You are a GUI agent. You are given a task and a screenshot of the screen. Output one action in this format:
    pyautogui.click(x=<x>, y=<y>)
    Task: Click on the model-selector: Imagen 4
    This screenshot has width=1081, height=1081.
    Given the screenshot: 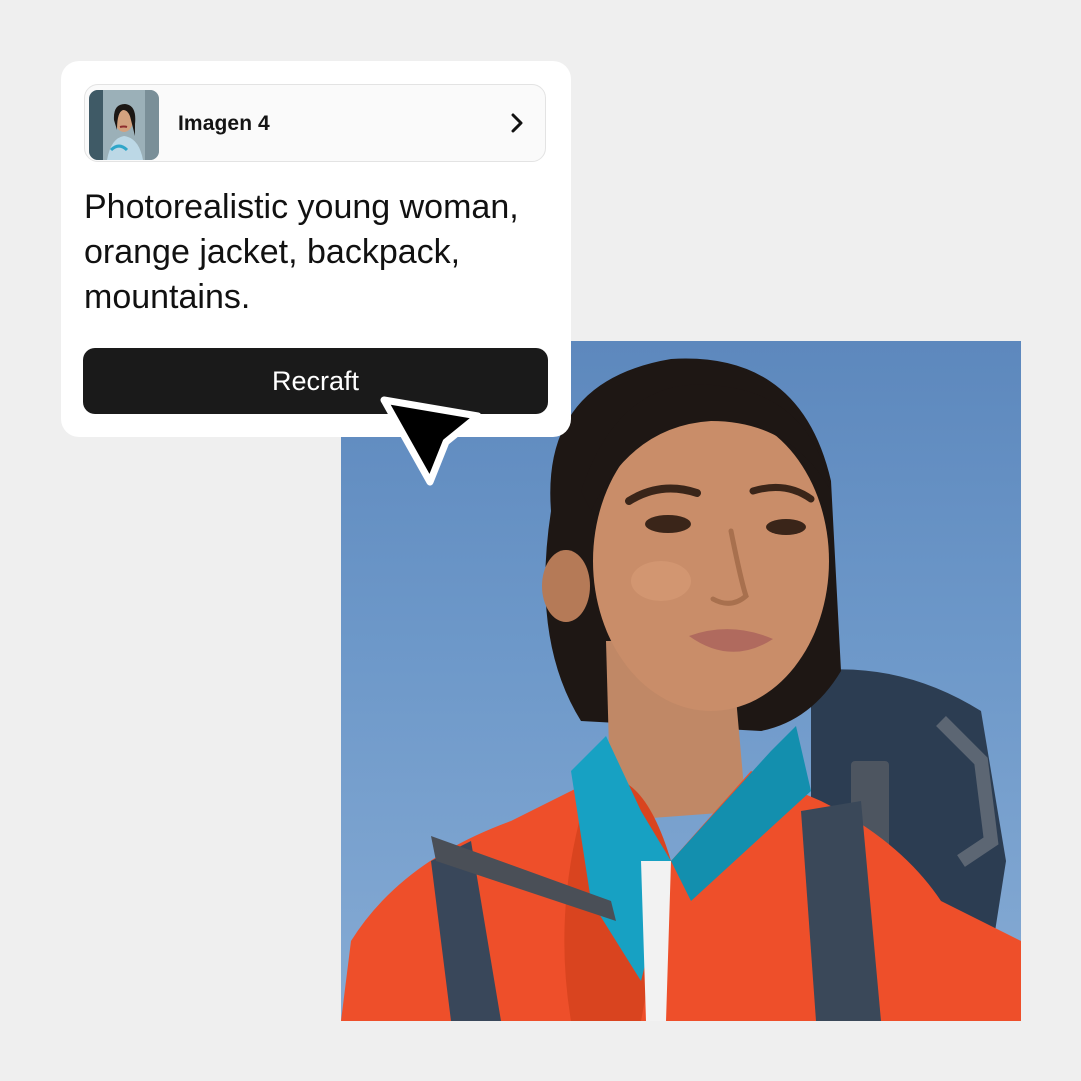 What is the action you would take?
    pyautogui.click(x=315, y=123)
    